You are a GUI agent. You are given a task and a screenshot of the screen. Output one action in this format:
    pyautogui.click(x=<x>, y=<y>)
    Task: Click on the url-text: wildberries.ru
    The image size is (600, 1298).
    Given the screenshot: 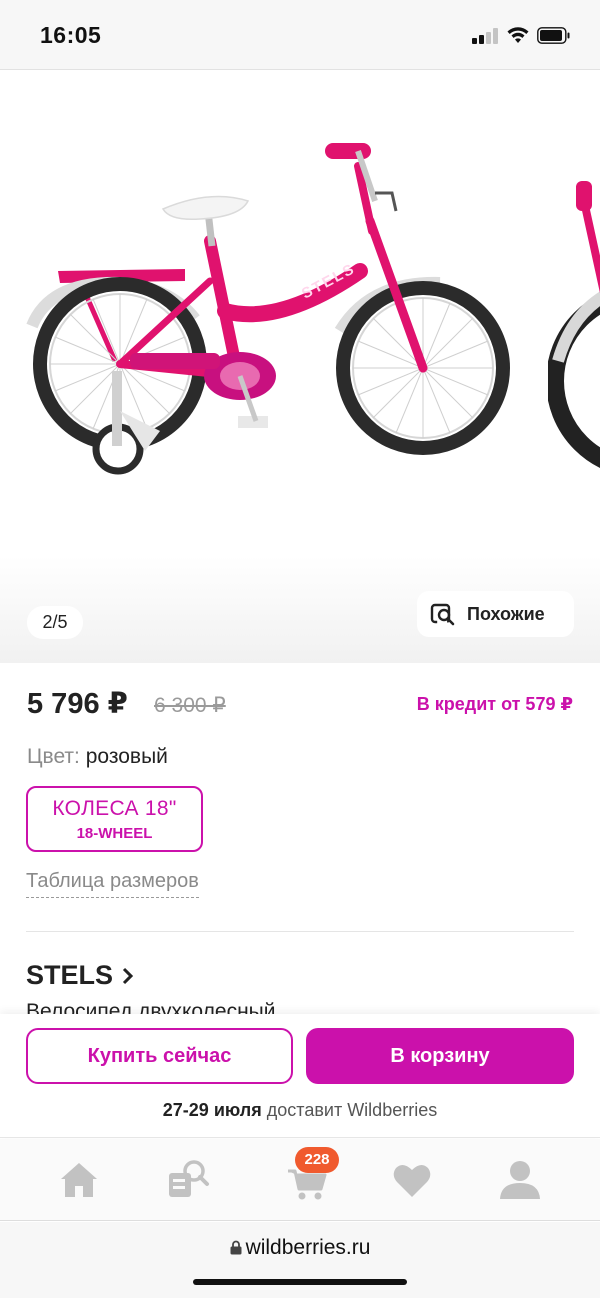 What is the action you would take?
    pyautogui.click(x=308, y=1247)
    